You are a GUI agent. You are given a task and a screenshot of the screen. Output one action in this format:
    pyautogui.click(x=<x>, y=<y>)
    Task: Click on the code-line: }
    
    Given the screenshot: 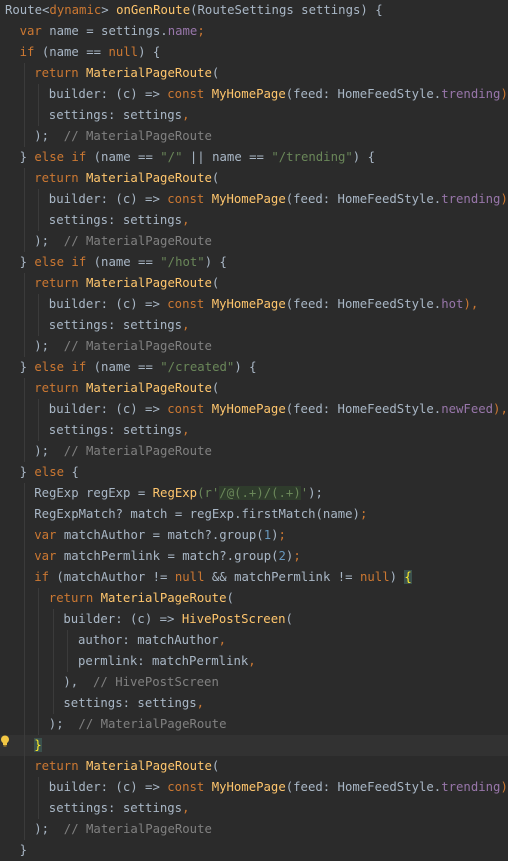 What is the action you would take?
    pyautogui.click(x=254, y=850)
    